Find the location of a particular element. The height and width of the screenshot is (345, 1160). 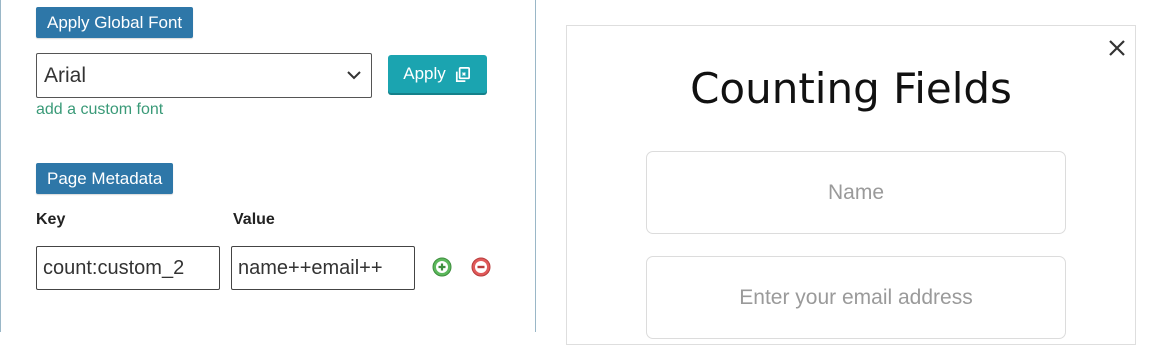

close-icon is located at coordinates (1117, 48).